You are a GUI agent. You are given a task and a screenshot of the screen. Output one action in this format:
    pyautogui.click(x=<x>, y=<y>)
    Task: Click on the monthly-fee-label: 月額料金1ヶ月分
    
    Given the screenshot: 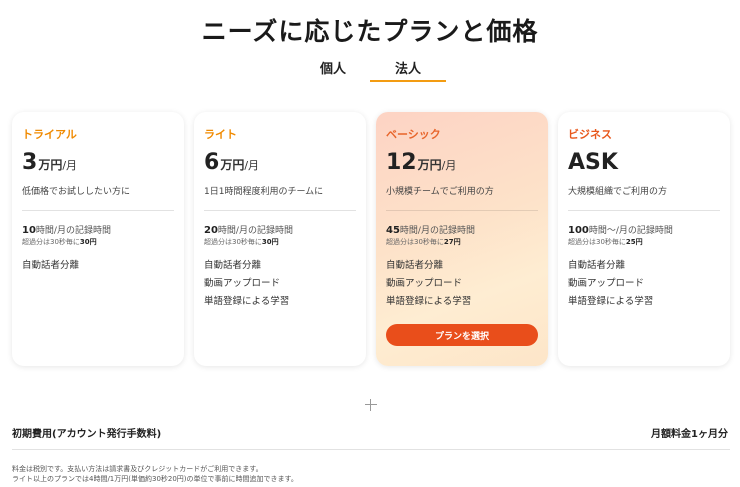 What is the action you would take?
    pyautogui.click(x=689, y=434)
    